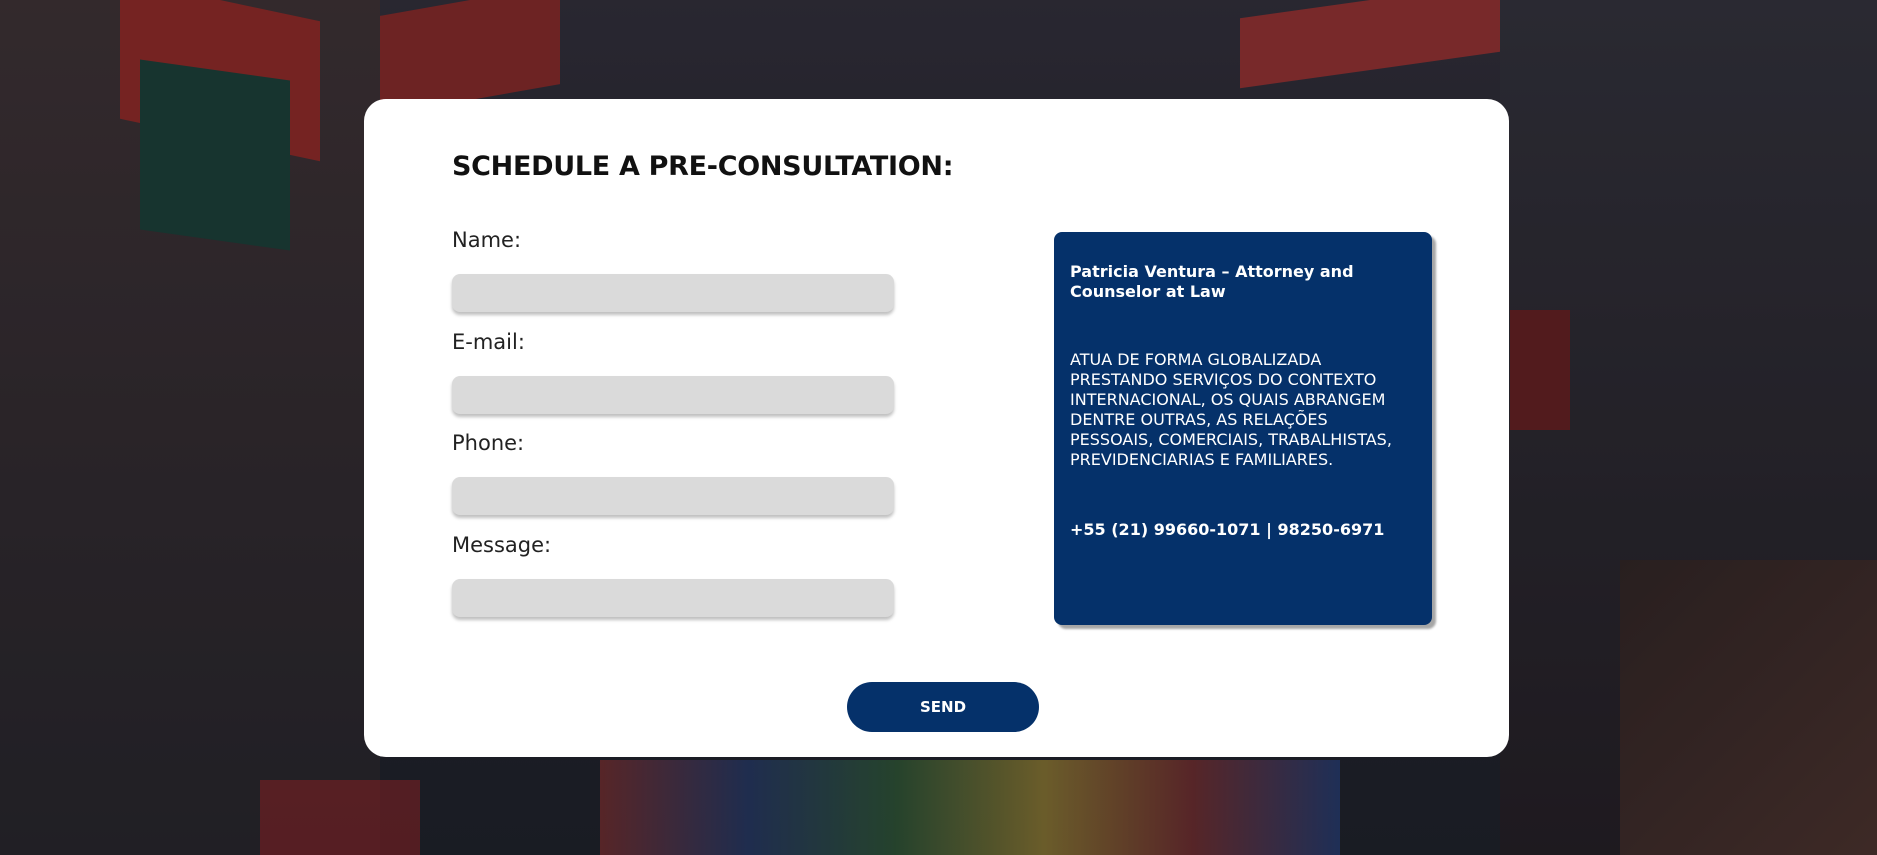 The width and height of the screenshot is (1877, 855). I want to click on send-button: SEND, so click(943, 707).